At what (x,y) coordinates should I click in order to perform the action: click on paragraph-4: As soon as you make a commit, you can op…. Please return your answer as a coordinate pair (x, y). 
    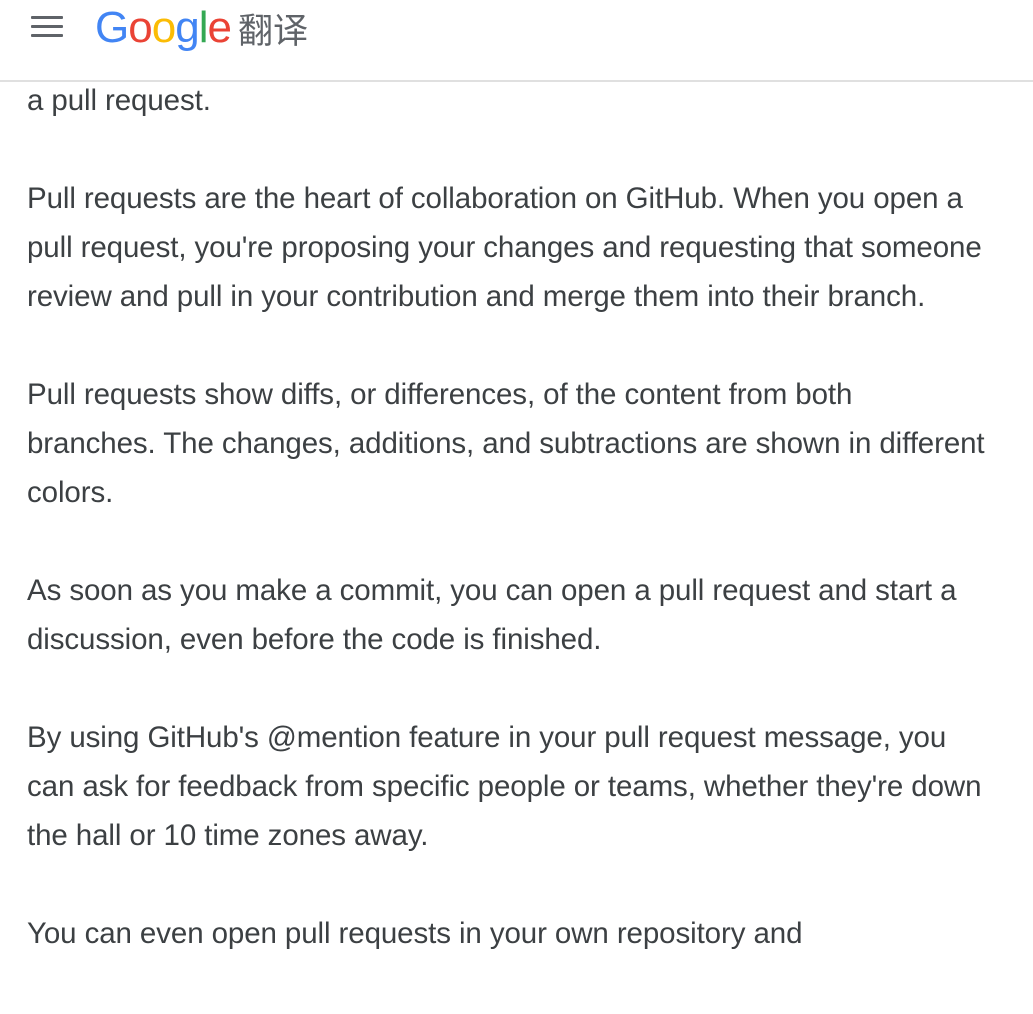
    Looking at the image, I should click on (492, 615).